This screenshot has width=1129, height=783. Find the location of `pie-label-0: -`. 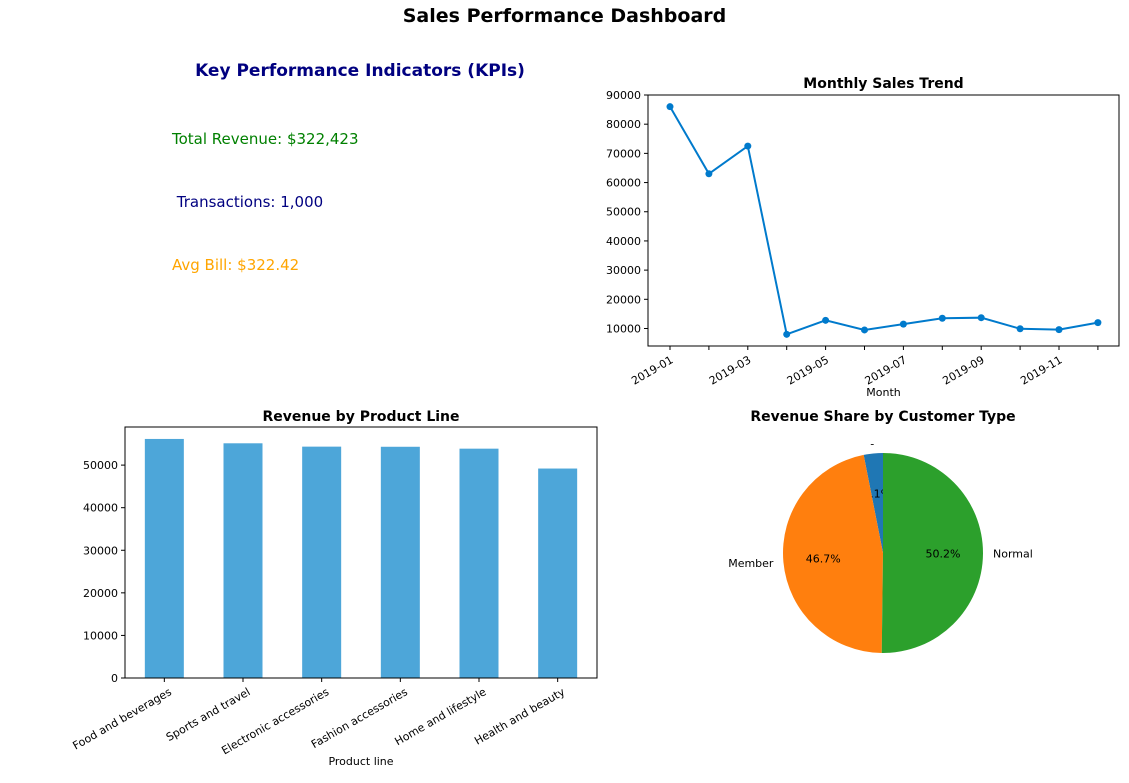

pie-label-0: - is located at coordinates (872, 444).